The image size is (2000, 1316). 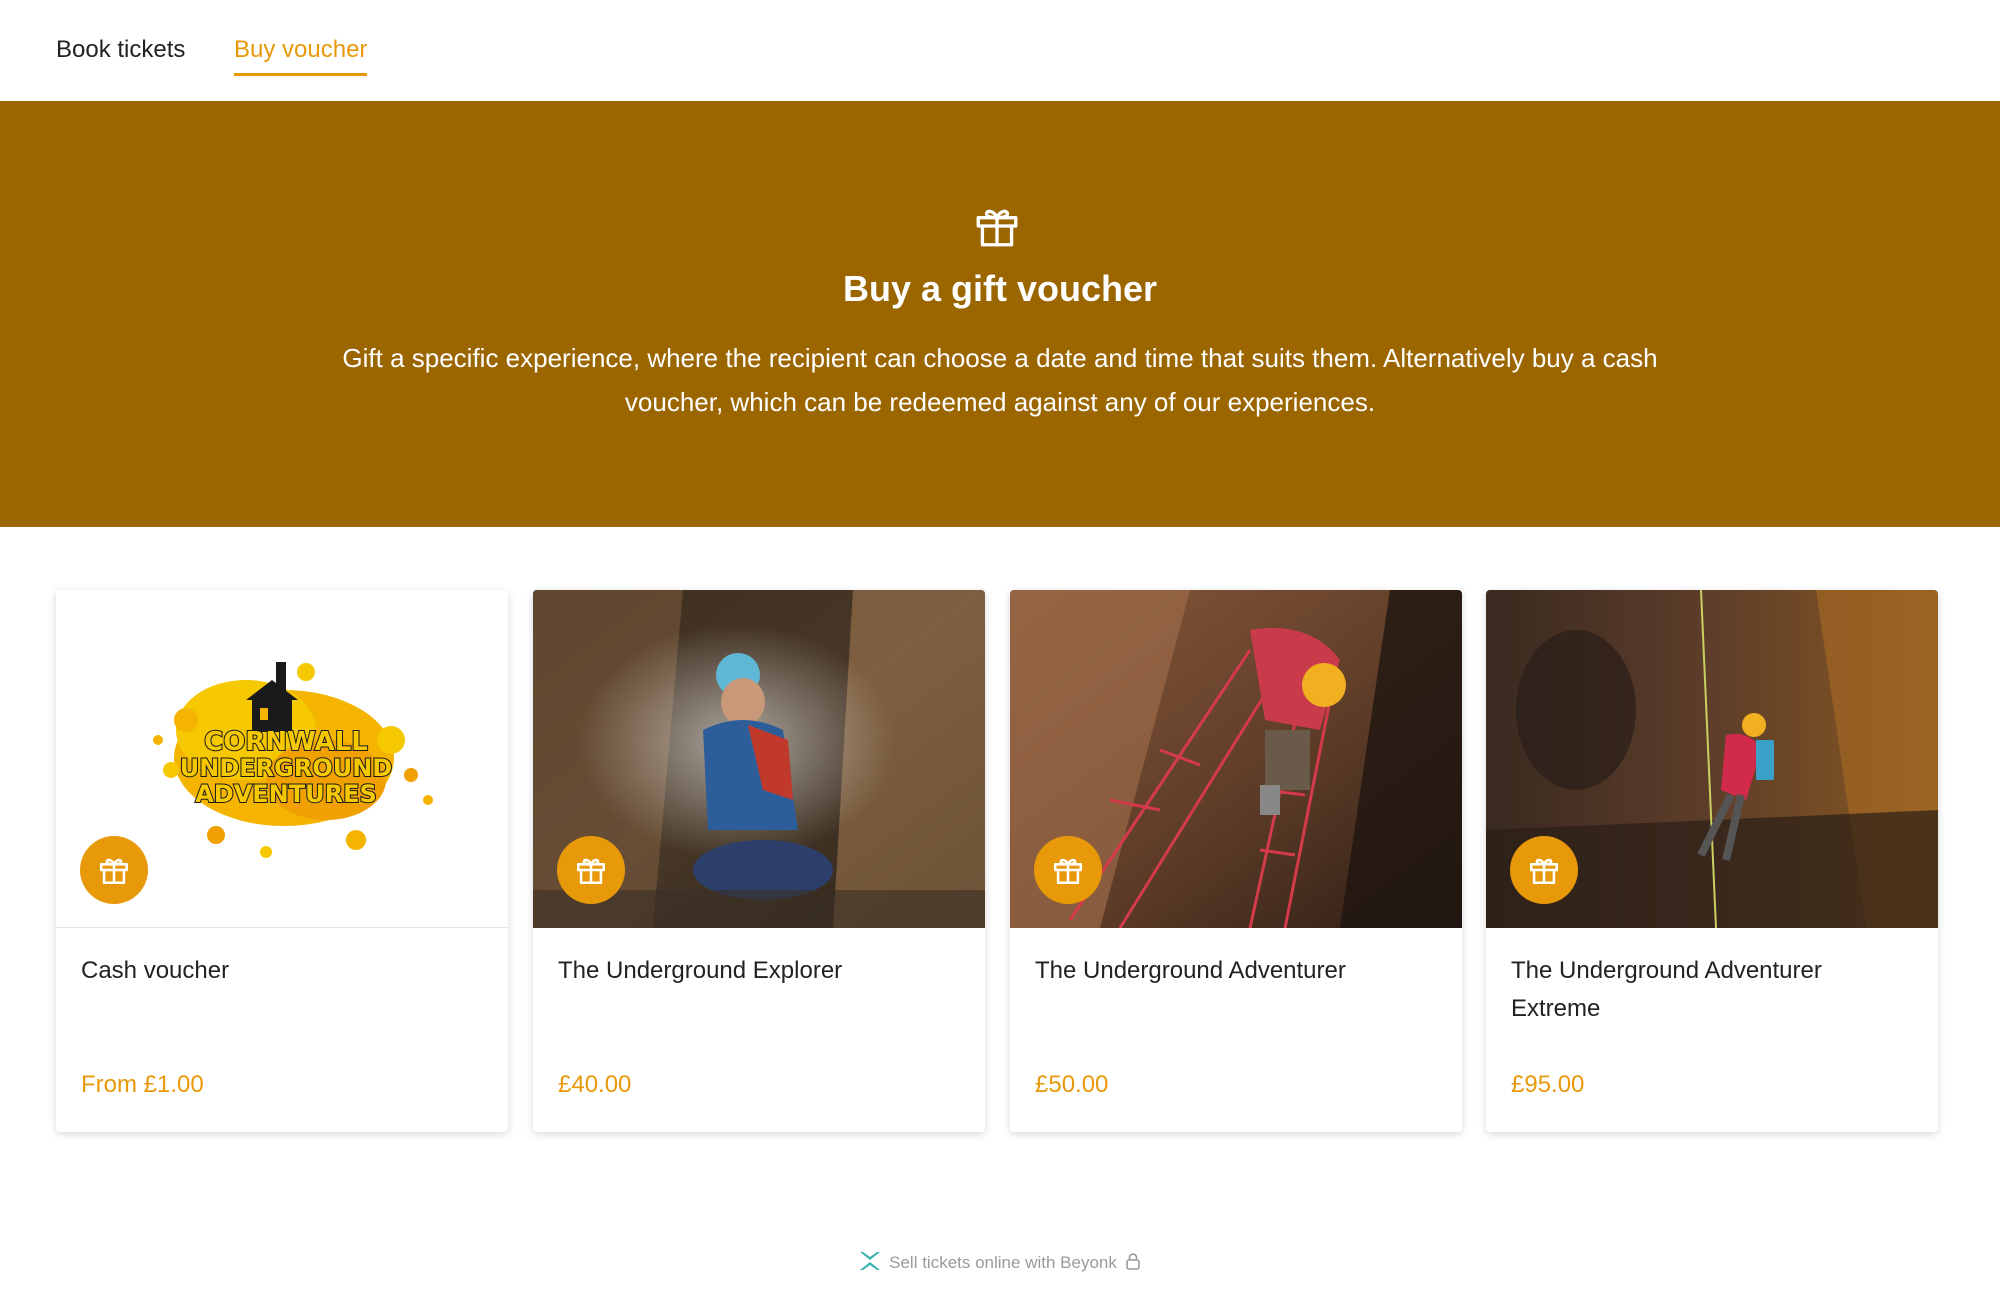 I want to click on tab-book-tickets-label: Book tickets, so click(x=121, y=49).